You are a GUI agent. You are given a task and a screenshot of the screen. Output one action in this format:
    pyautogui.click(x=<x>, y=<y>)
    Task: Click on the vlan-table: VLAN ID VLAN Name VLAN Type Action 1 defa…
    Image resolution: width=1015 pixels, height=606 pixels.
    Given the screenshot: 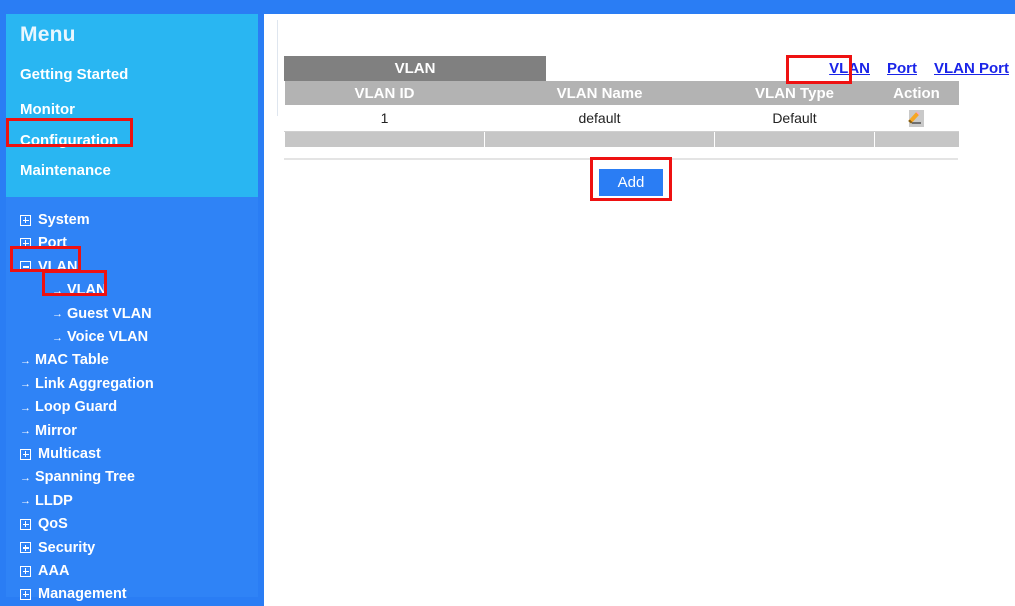 What is the action you would take?
    pyautogui.click(x=621, y=114)
    